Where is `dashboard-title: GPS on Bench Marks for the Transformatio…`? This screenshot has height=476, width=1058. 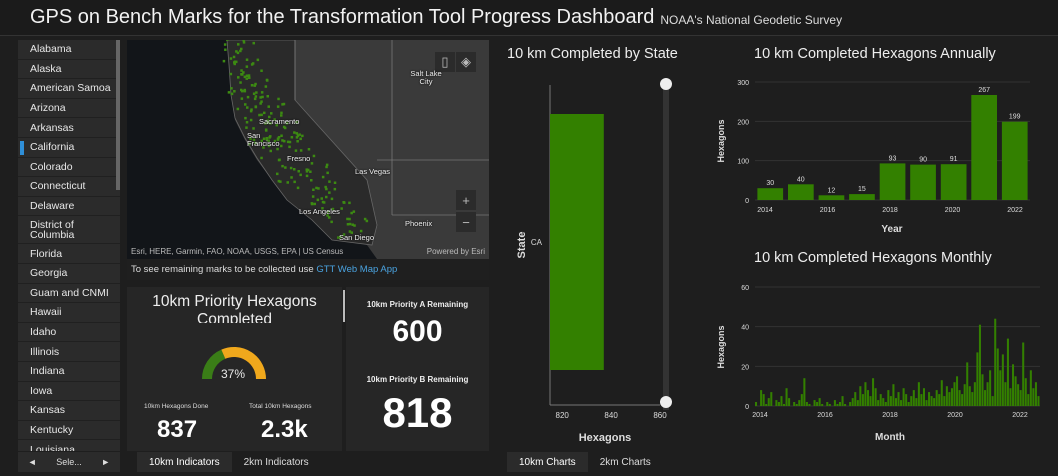 dashboard-title: GPS on Bench Marks for the Transformatio… is located at coordinates (342, 17).